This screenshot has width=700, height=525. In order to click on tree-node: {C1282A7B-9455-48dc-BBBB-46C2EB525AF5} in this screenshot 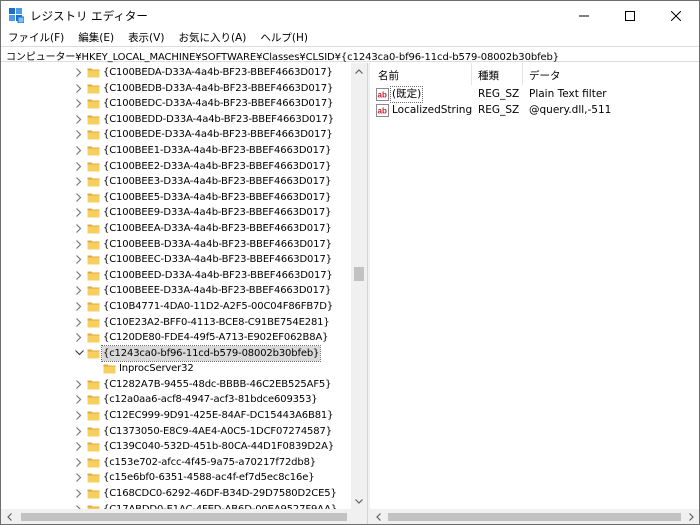, I will do `click(176, 385)`.